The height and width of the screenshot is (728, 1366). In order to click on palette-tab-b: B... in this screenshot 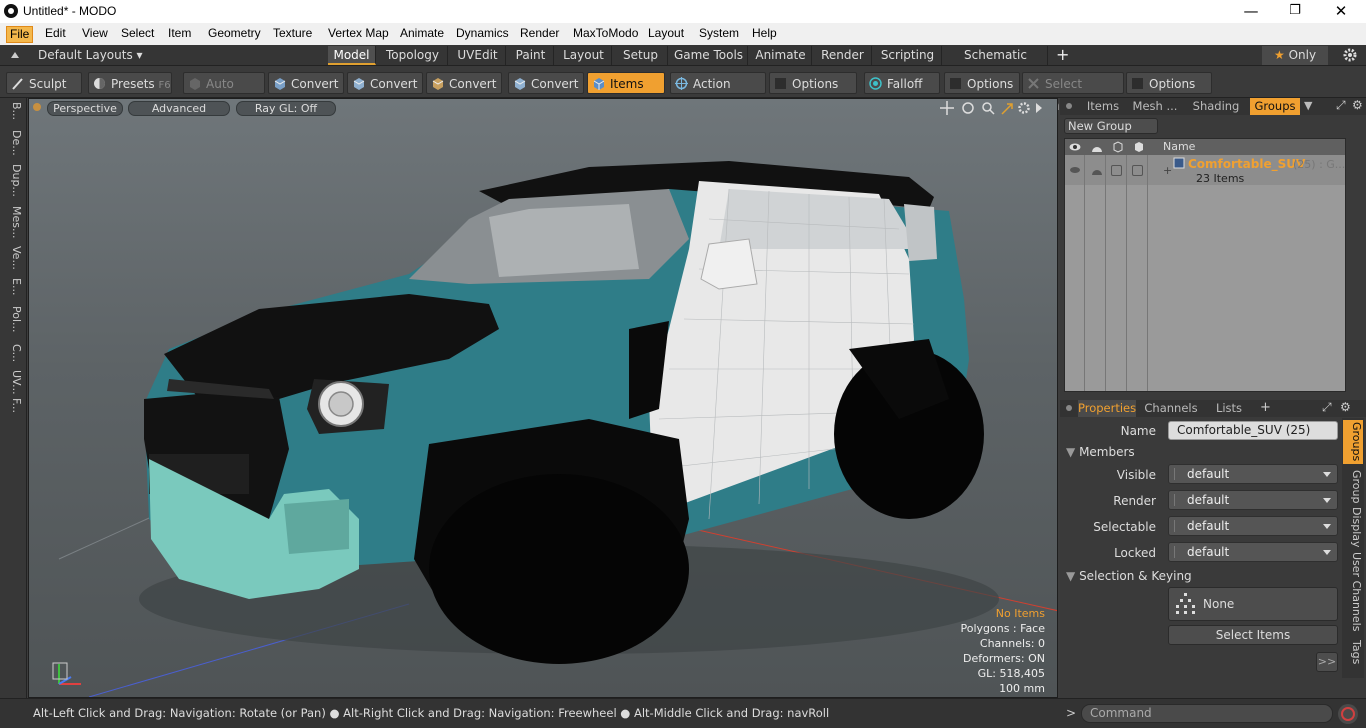, I will do `click(13, 111)`.